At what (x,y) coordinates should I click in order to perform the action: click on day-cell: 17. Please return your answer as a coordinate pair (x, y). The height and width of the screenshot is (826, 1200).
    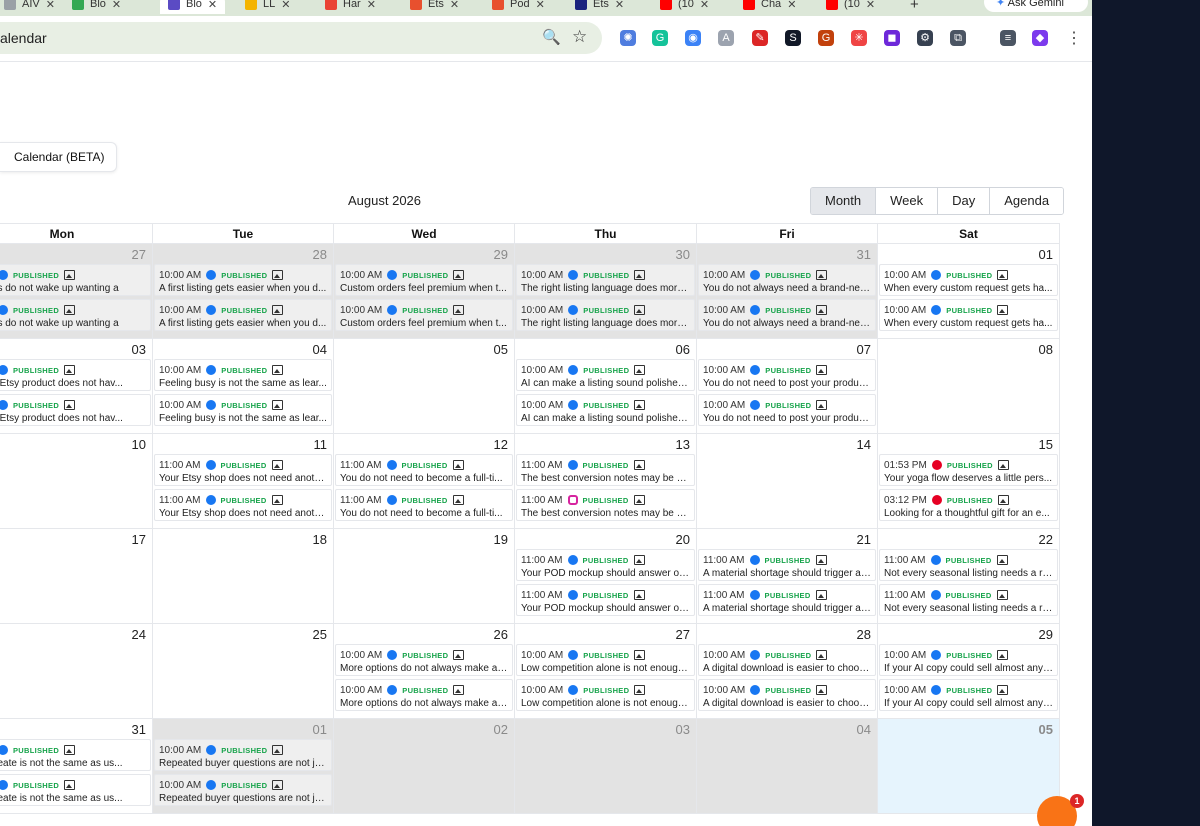
    Looking at the image, I should click on (76, 576).